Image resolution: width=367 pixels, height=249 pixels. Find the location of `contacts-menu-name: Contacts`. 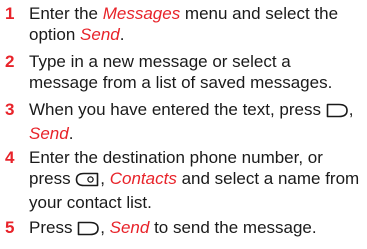

contacts-menu-name: Contacts is located at coordinates (143, 178).